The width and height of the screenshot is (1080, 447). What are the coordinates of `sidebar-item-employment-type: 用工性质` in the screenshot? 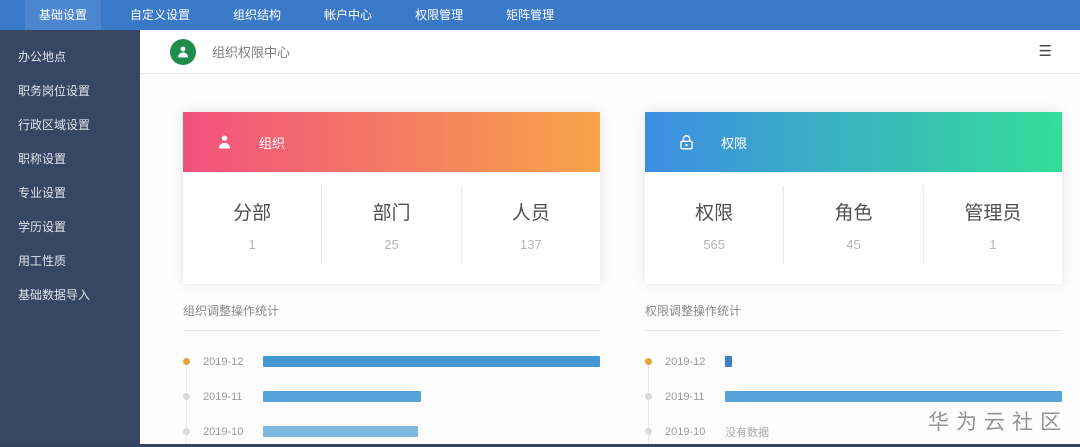 It's located at (70, 261).